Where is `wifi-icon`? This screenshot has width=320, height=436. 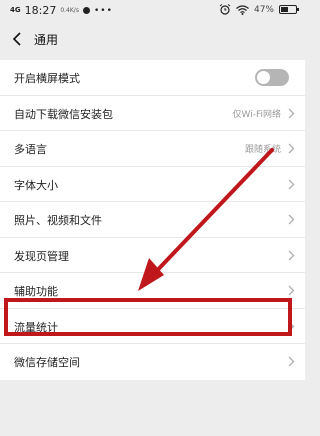
wifi-icon is located at coordinates (242, 9).